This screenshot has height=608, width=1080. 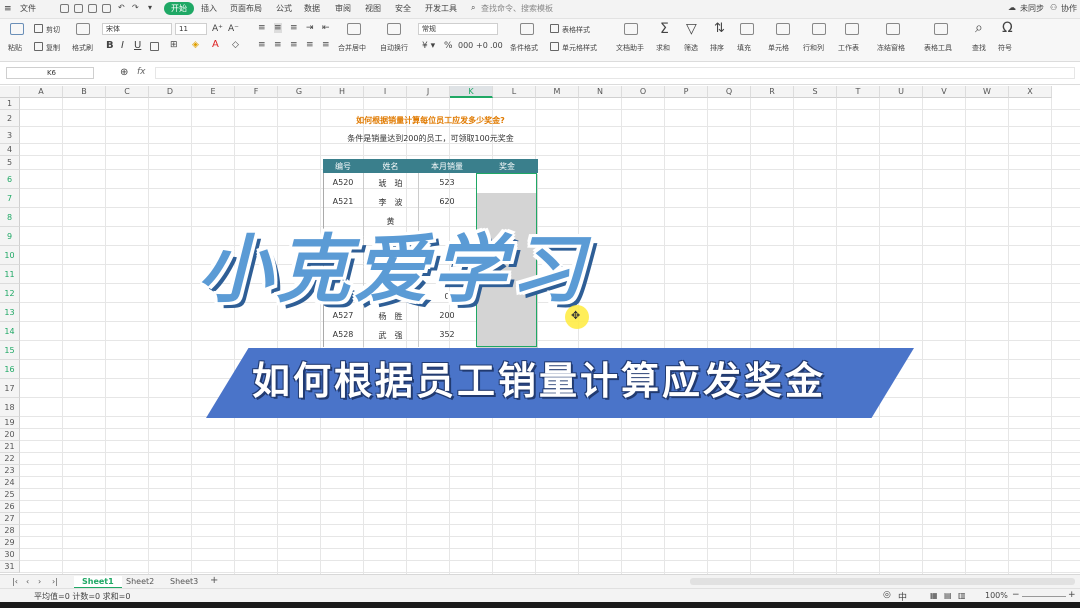 I want to click on row-header-12: 12, so click(x=10, y=293).